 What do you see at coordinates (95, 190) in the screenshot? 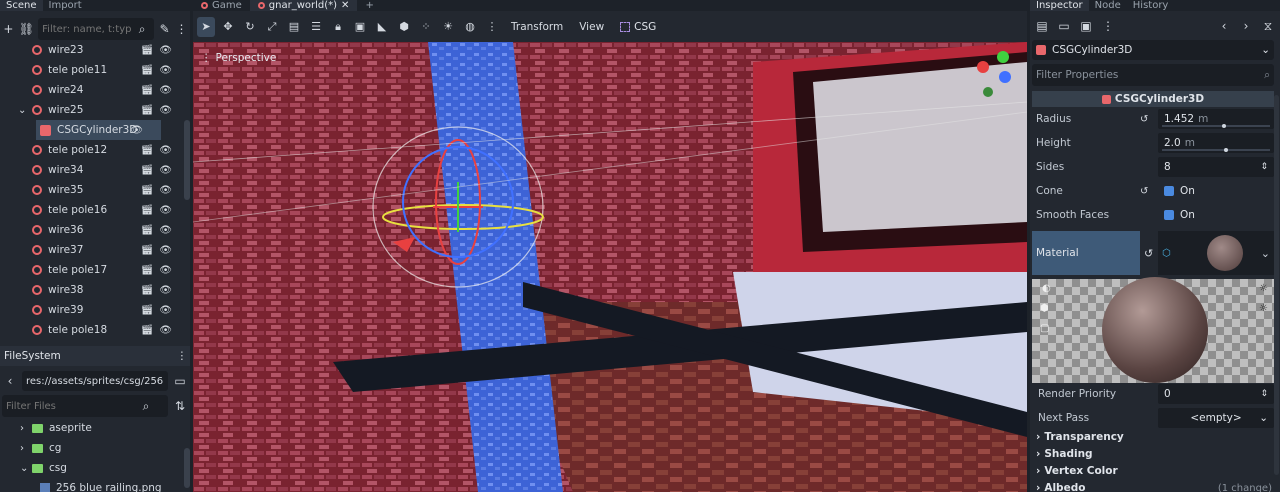
I see `scene-tree-row: wire35 🎬︎ 👁︎` at bounding box center [95, 190].